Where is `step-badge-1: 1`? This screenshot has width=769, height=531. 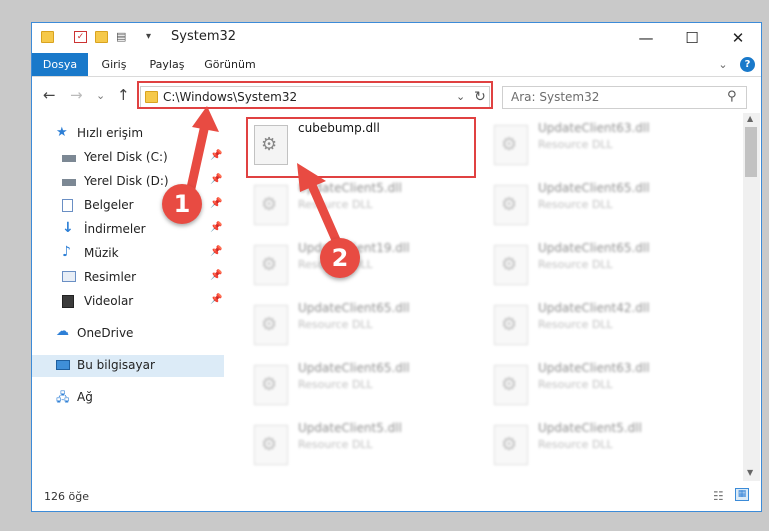 step-badge-1: 1 is located at coordinates (182, 204).